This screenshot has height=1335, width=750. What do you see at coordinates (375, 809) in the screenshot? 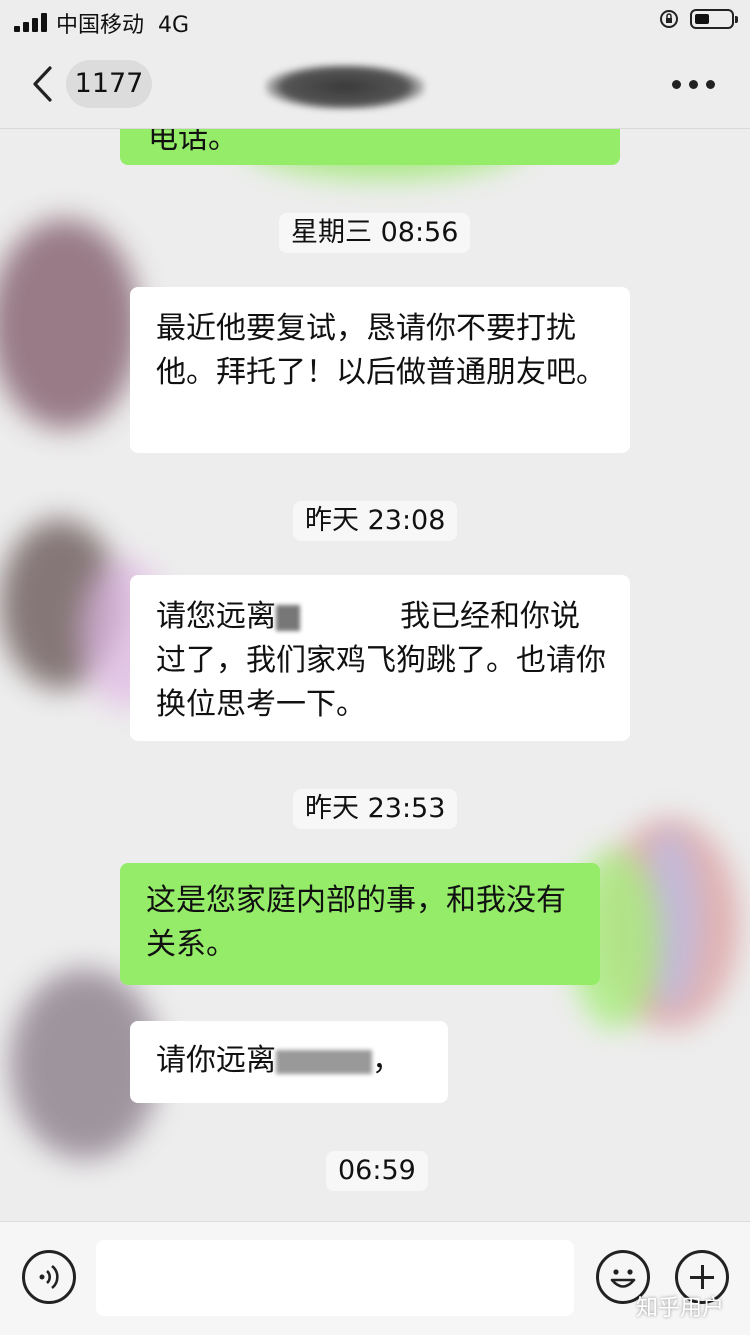
I see `timestamp: 昨天 23:53` at bounding box center [375, 809].